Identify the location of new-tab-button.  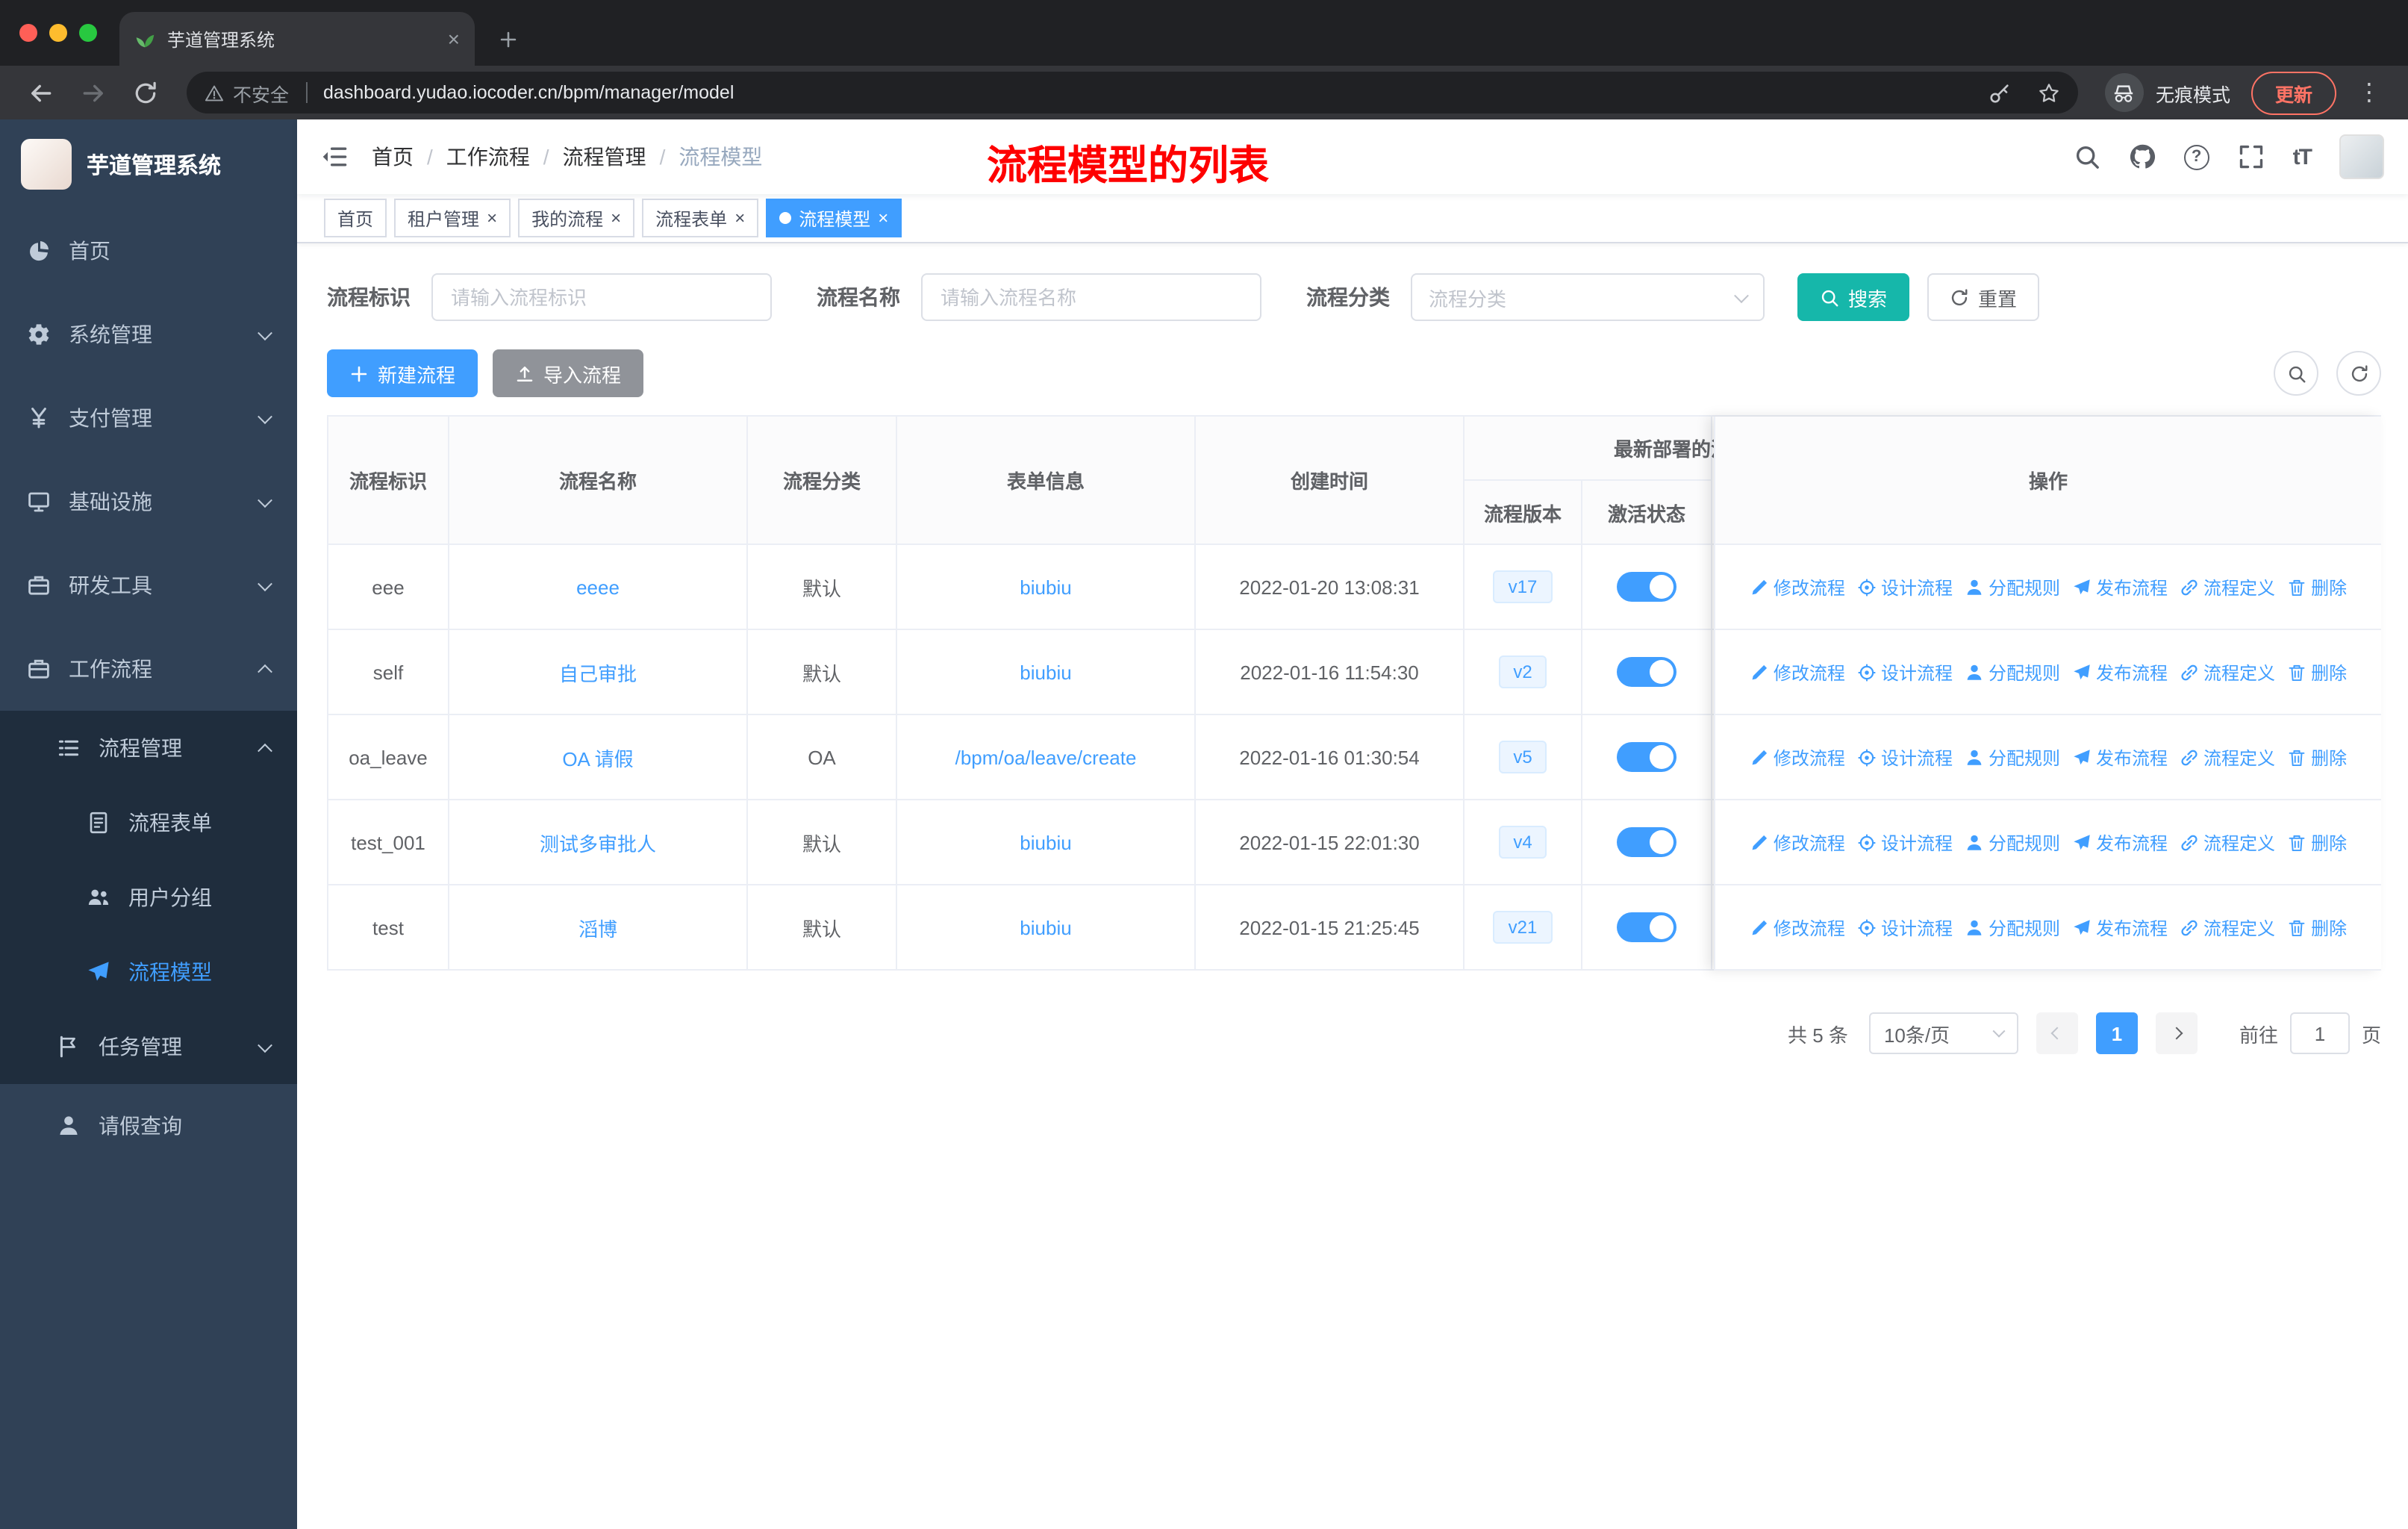
(507, 39).